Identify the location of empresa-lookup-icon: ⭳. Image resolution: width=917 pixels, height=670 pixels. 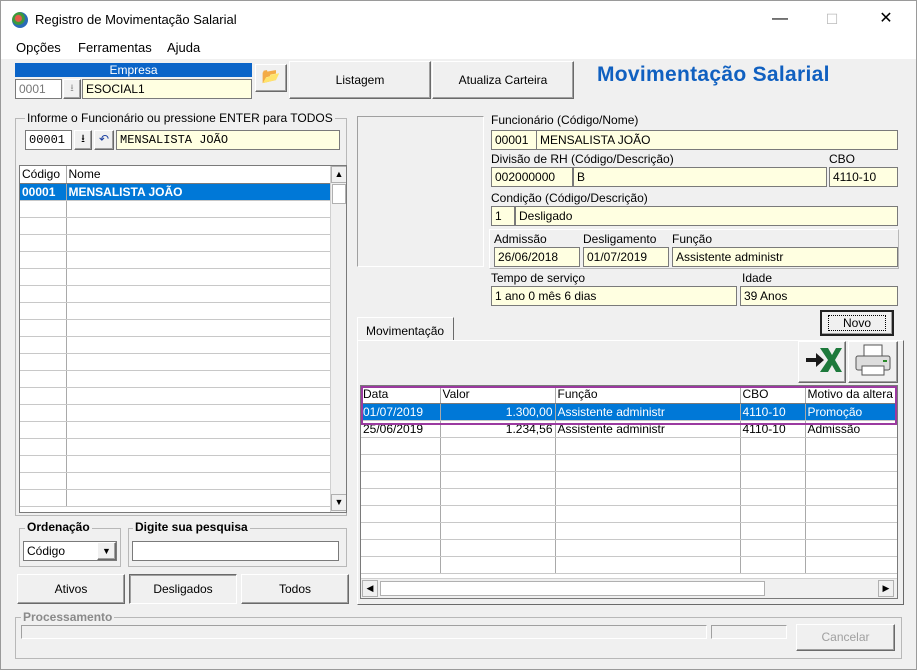
(72, 89).